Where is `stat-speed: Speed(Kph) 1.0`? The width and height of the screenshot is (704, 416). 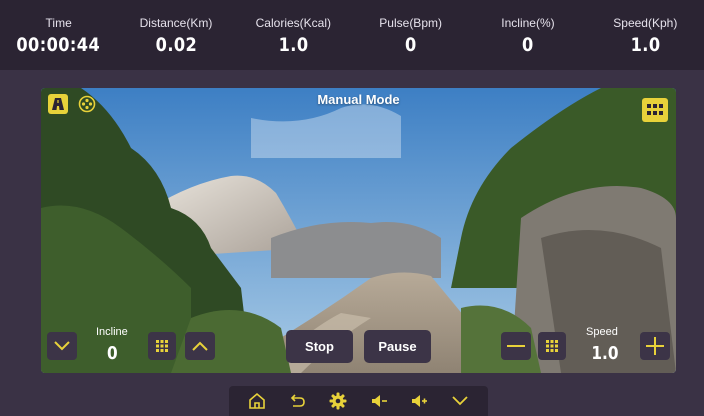 stat-speed: Speed(Kph) 1.0 is located at coordinates (645, 35).